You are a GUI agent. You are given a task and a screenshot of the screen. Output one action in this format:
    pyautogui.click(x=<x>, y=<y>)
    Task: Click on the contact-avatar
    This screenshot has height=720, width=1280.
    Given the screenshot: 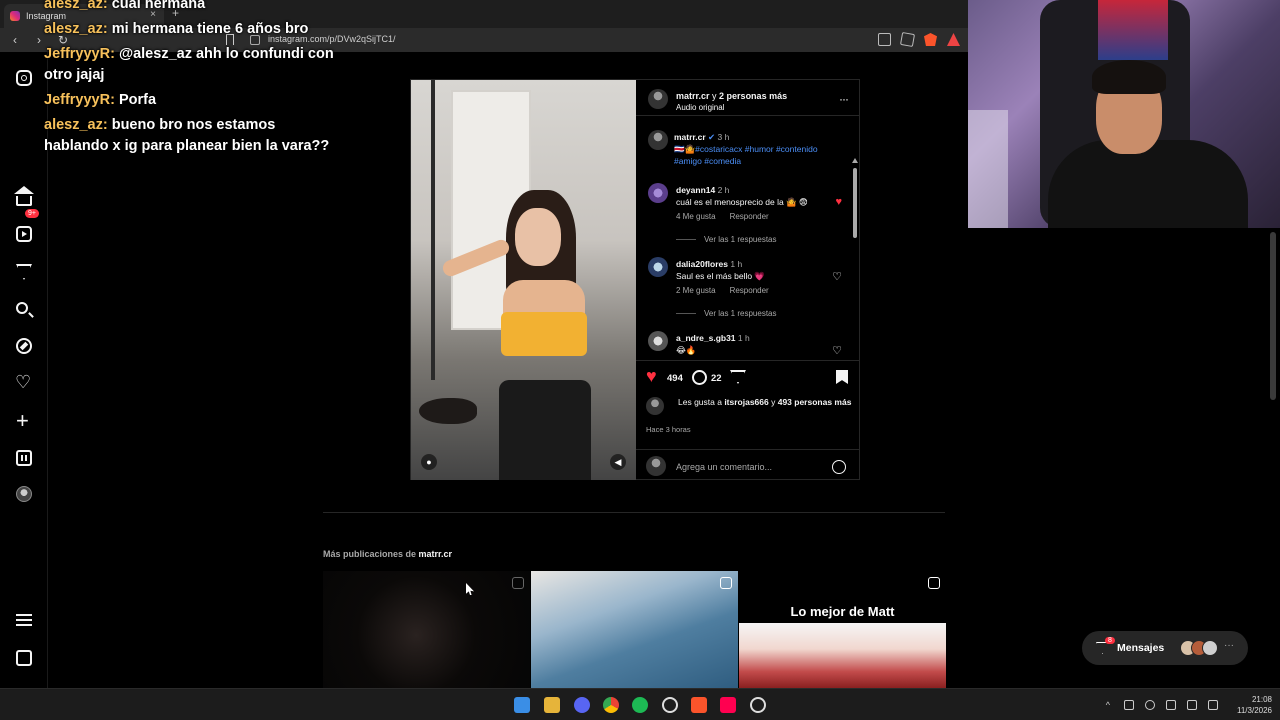 What is the action you would take?
    pyautogui.click(x=1210, y=648)
    